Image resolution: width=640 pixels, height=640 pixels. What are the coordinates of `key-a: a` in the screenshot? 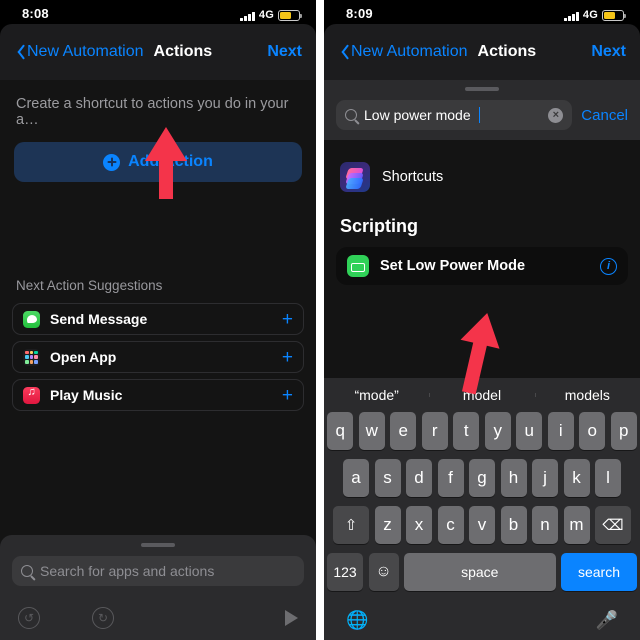 It's located at (356, 478).